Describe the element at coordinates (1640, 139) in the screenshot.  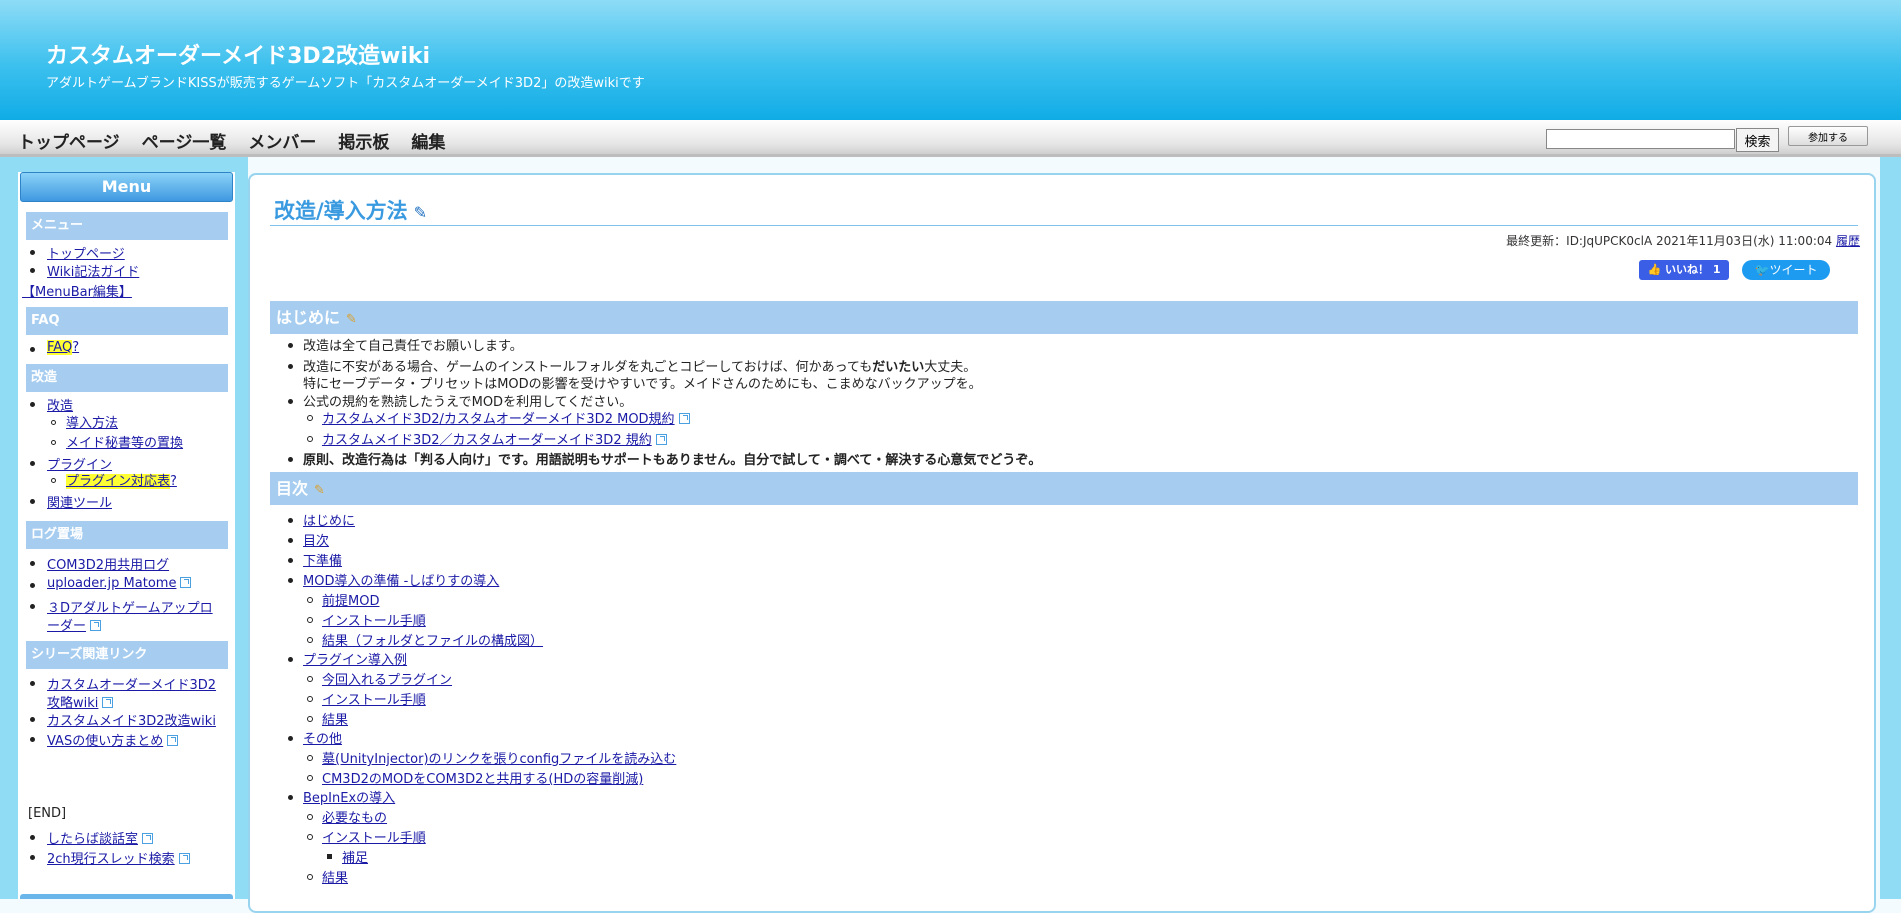
I see `search-input` at that location.